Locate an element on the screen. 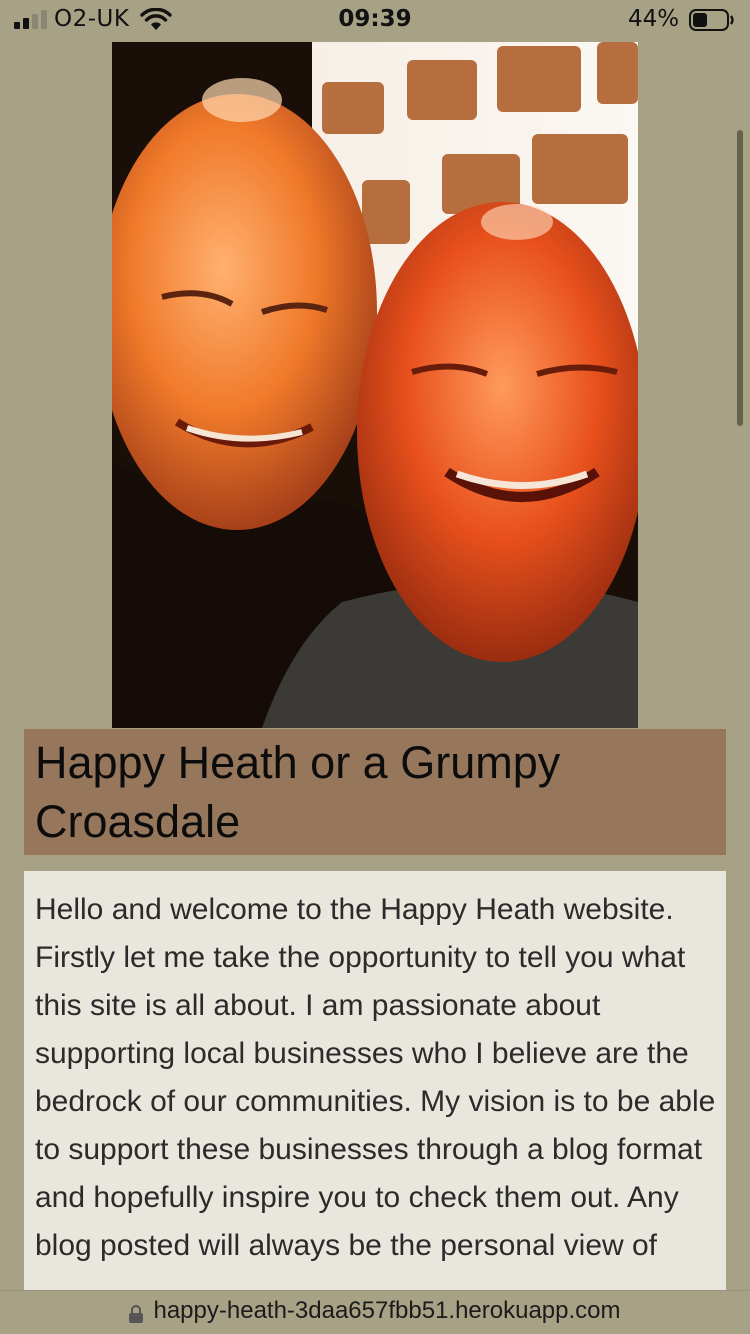 This screenshot has width=750, height=1334. url-text: happy-heath-3daa657fbb51.herokuapp.com is located at coordinates (386, 1311).